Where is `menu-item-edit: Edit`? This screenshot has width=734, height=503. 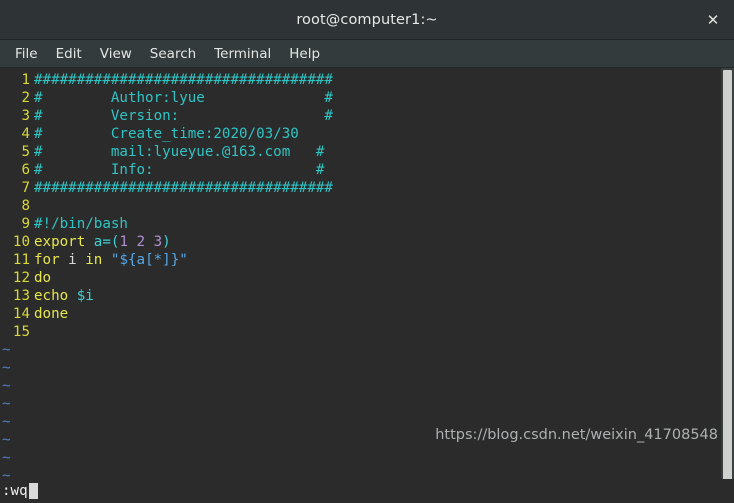
menu-item-edit: Edit is located at coordinates (69, 54).